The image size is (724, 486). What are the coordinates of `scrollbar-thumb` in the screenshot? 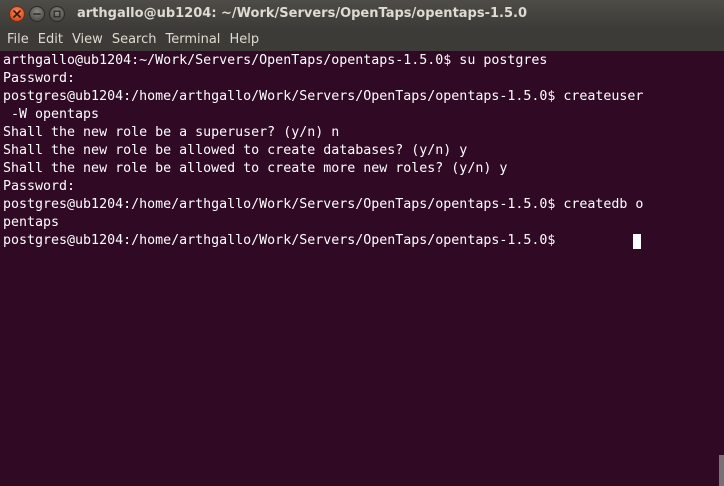 It's located at (721, 470).